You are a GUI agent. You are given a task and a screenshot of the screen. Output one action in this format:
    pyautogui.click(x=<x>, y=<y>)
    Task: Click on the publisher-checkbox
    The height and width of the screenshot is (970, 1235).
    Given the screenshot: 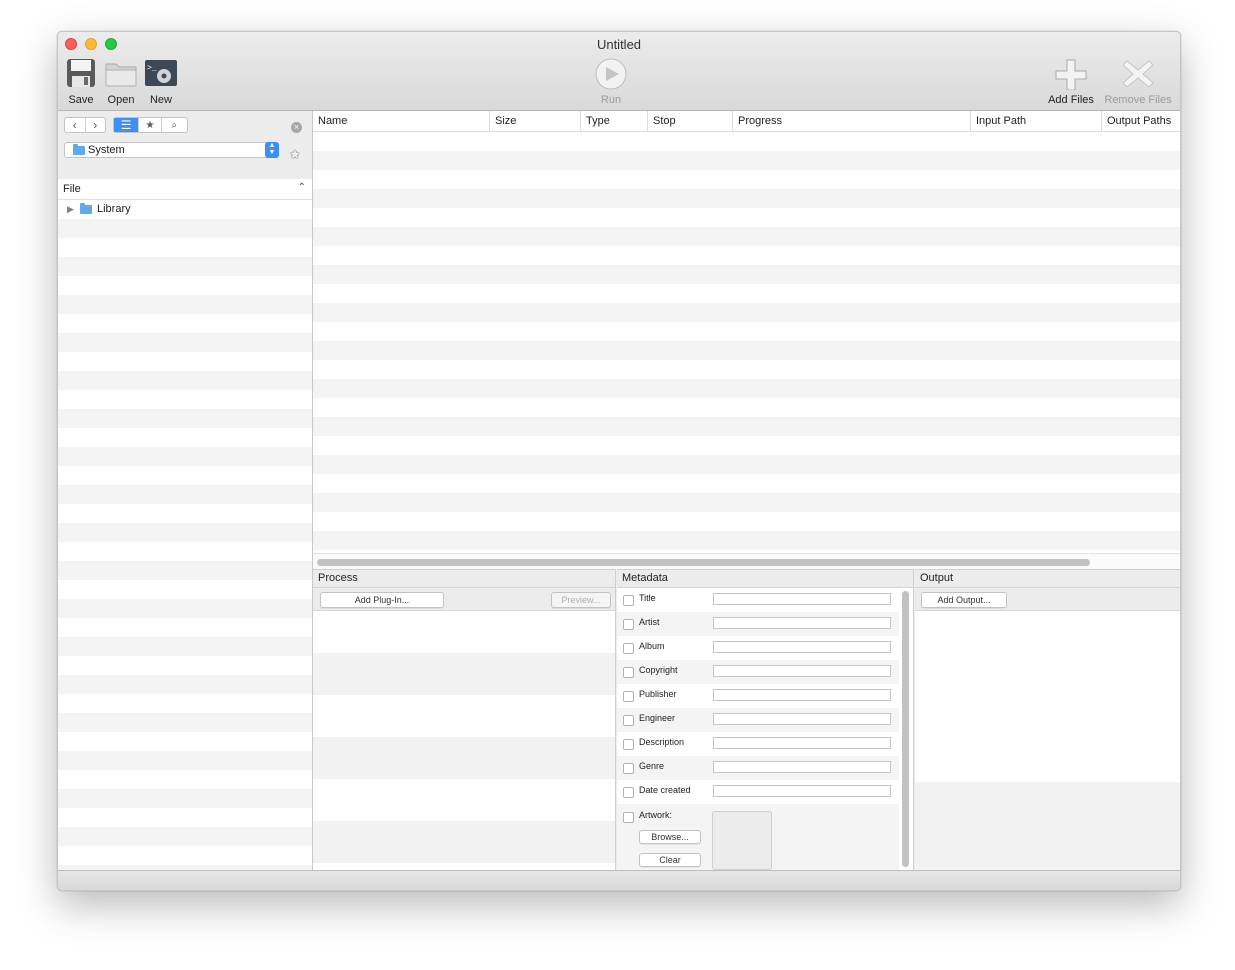 What is the action you would take?
    pyautogui.click(x=628, y=696)
    